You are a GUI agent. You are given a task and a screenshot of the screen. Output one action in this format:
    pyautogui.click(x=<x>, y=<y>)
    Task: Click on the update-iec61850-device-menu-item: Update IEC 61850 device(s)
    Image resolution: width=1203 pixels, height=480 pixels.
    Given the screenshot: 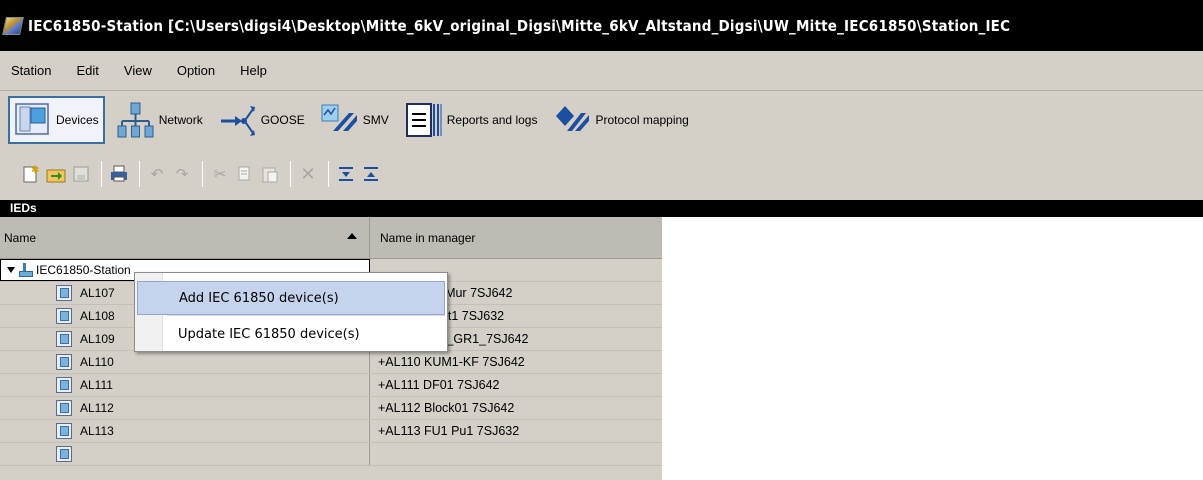 What is the action you would take?
    pyautogui.click(x=291, y=334)
    